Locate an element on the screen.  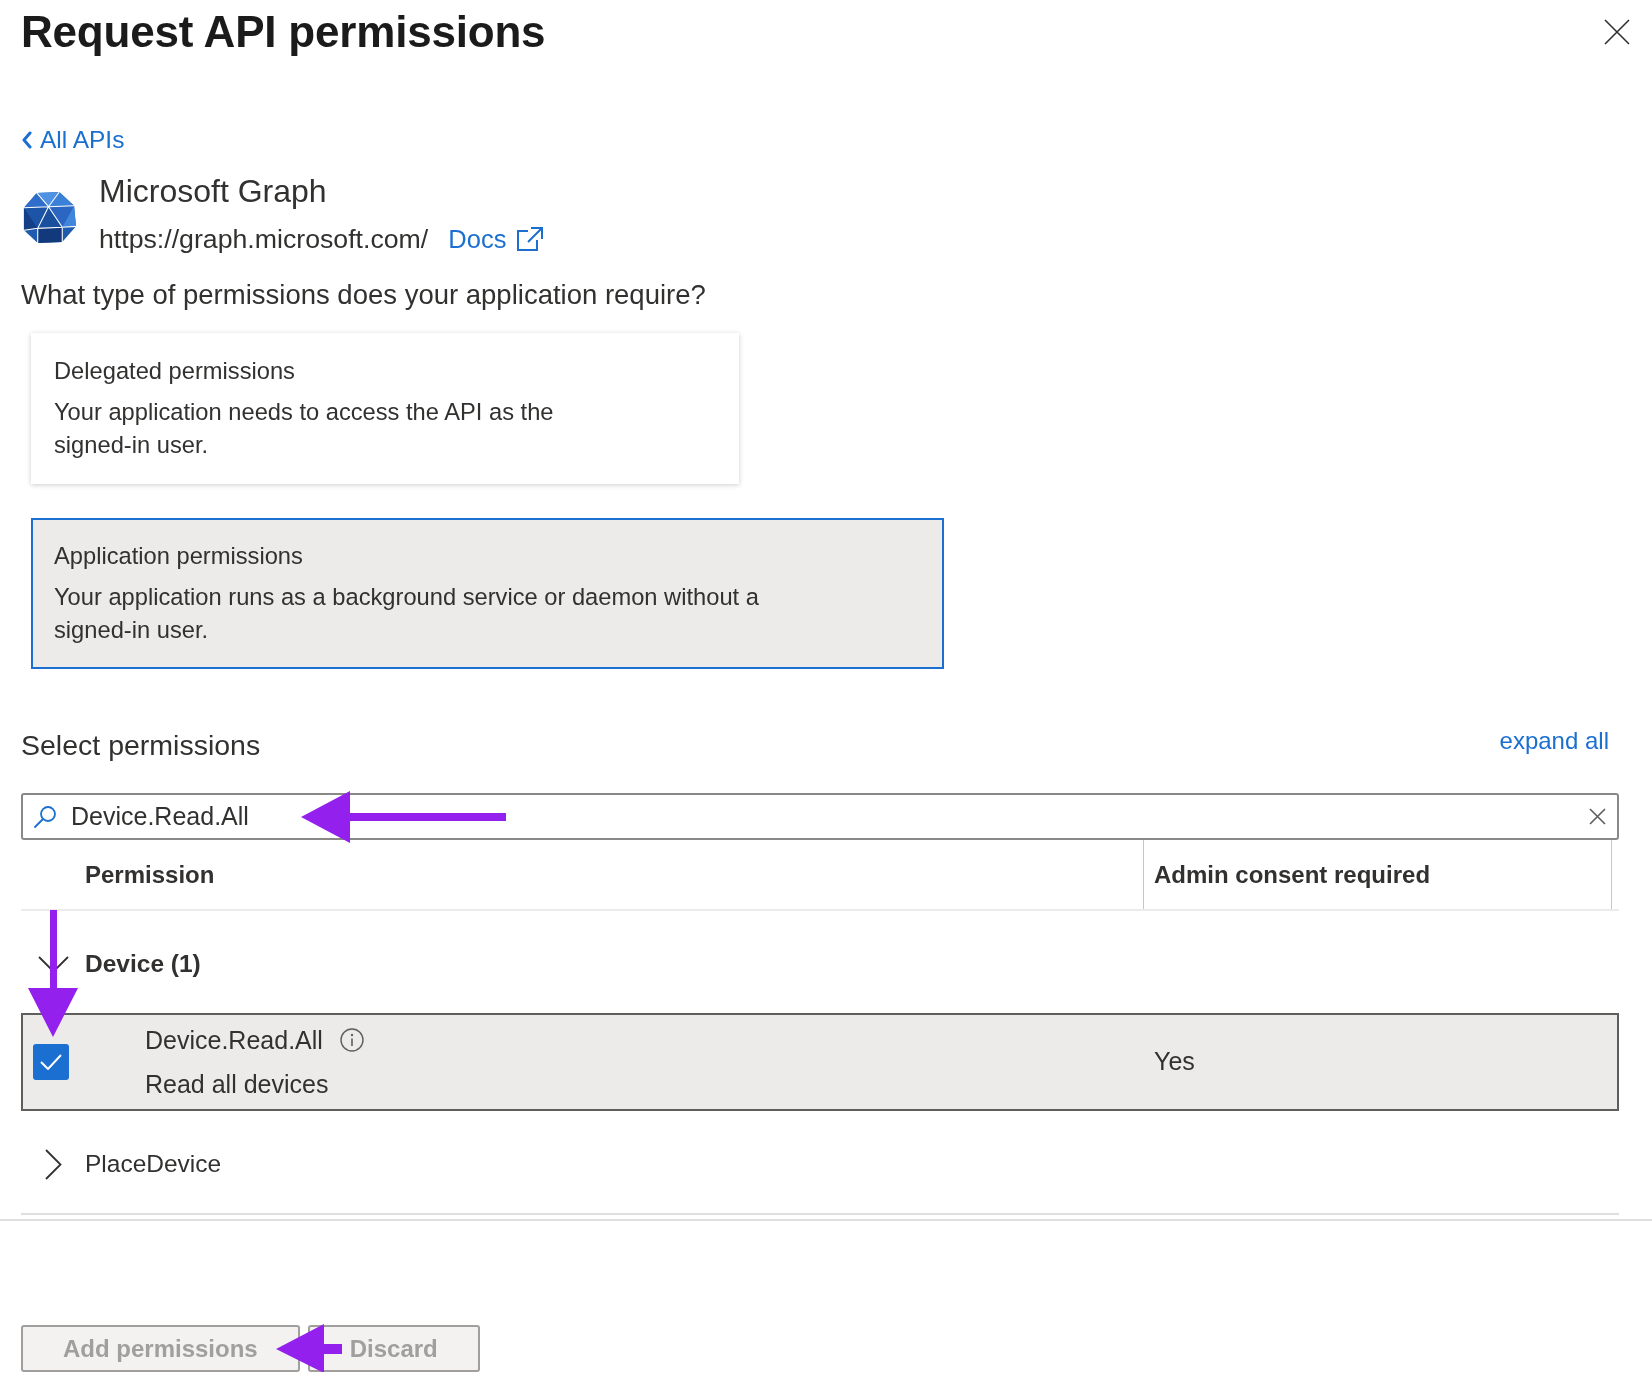
select-permissions-heading: Select permissions is located at coordinates (141, 745).